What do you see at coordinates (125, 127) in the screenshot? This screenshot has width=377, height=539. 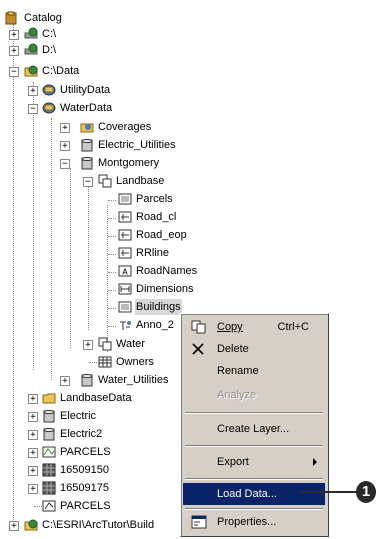 I see `tree-label: Coverages` at bounding box center [125, 127].